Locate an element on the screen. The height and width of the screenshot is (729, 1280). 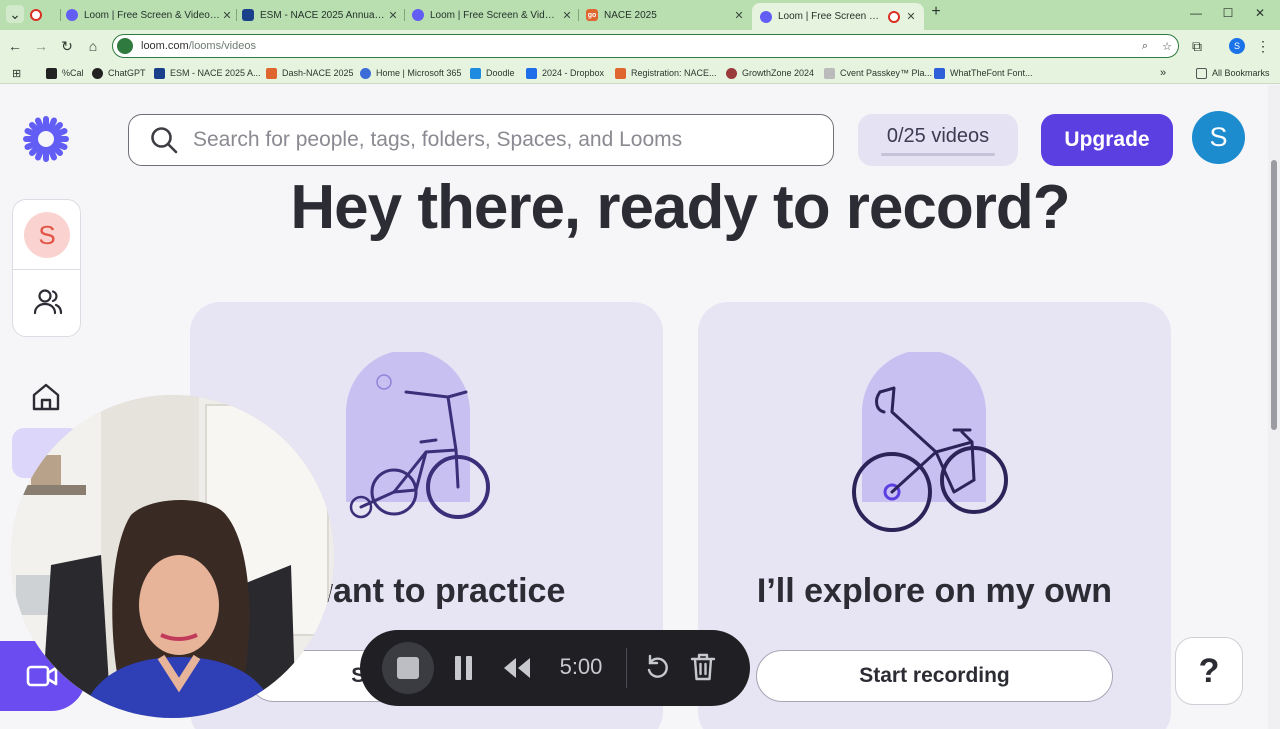
stop-recording-button is located at coordinates (408, 668).